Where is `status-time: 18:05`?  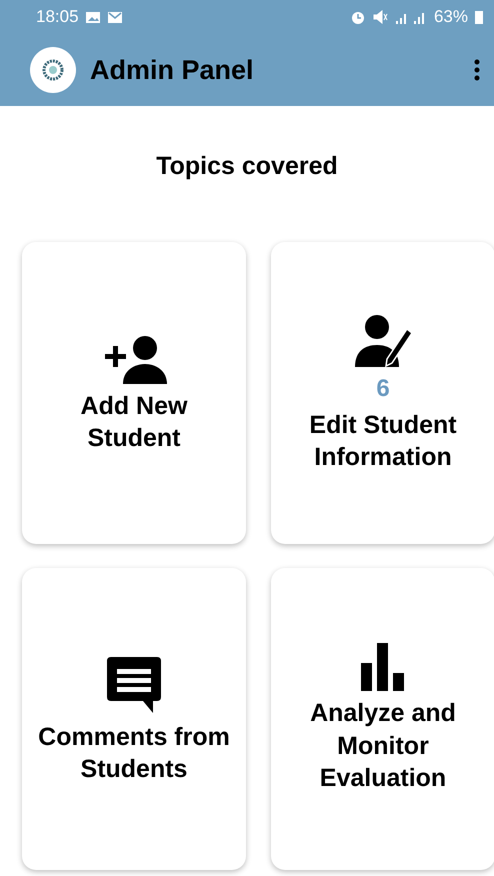
status-time: 18:05 is located at coordinates (57, 17).